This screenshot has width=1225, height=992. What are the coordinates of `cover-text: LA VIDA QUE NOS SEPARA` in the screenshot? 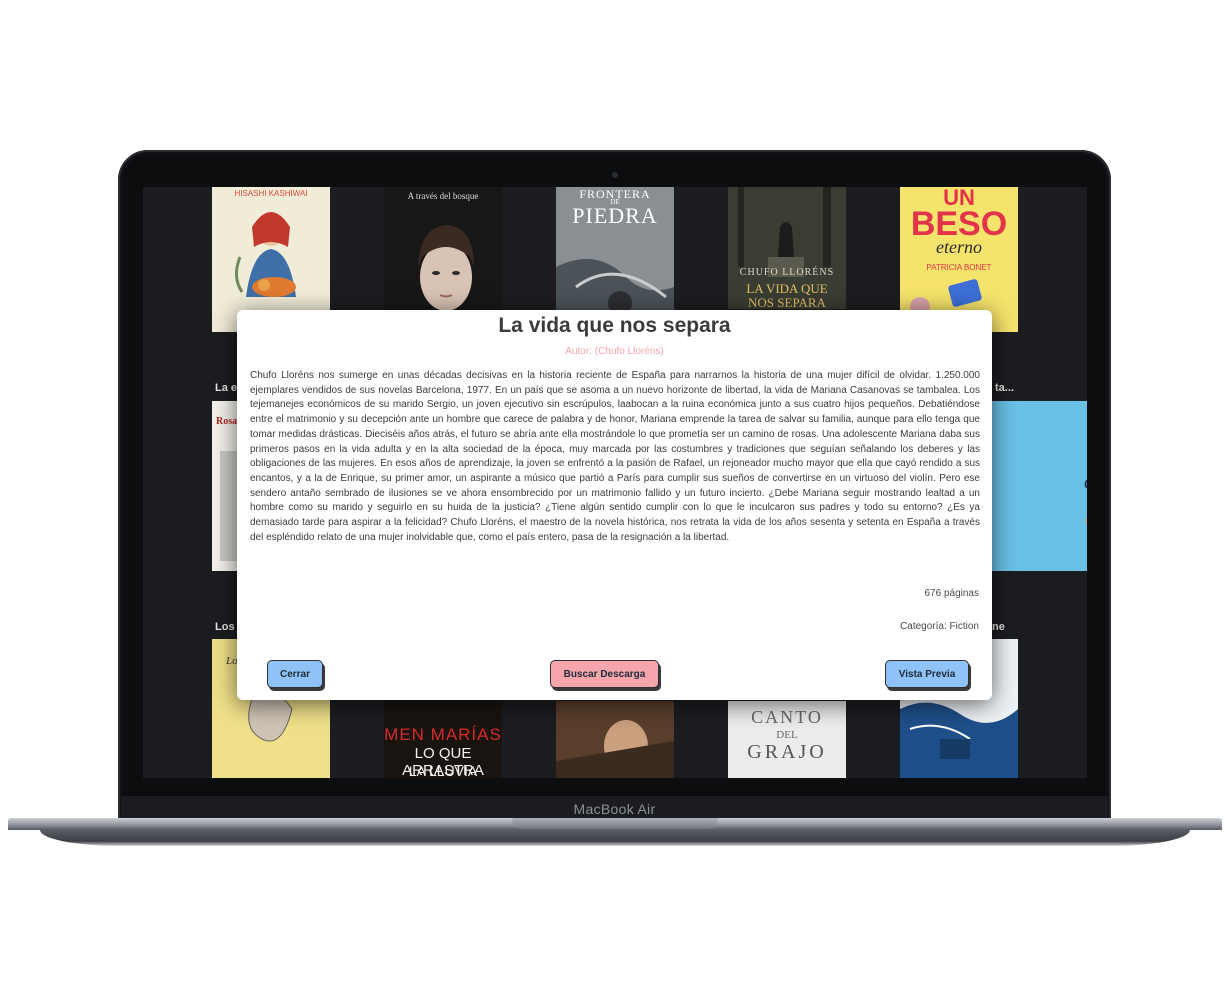 It's located at (787, 295).